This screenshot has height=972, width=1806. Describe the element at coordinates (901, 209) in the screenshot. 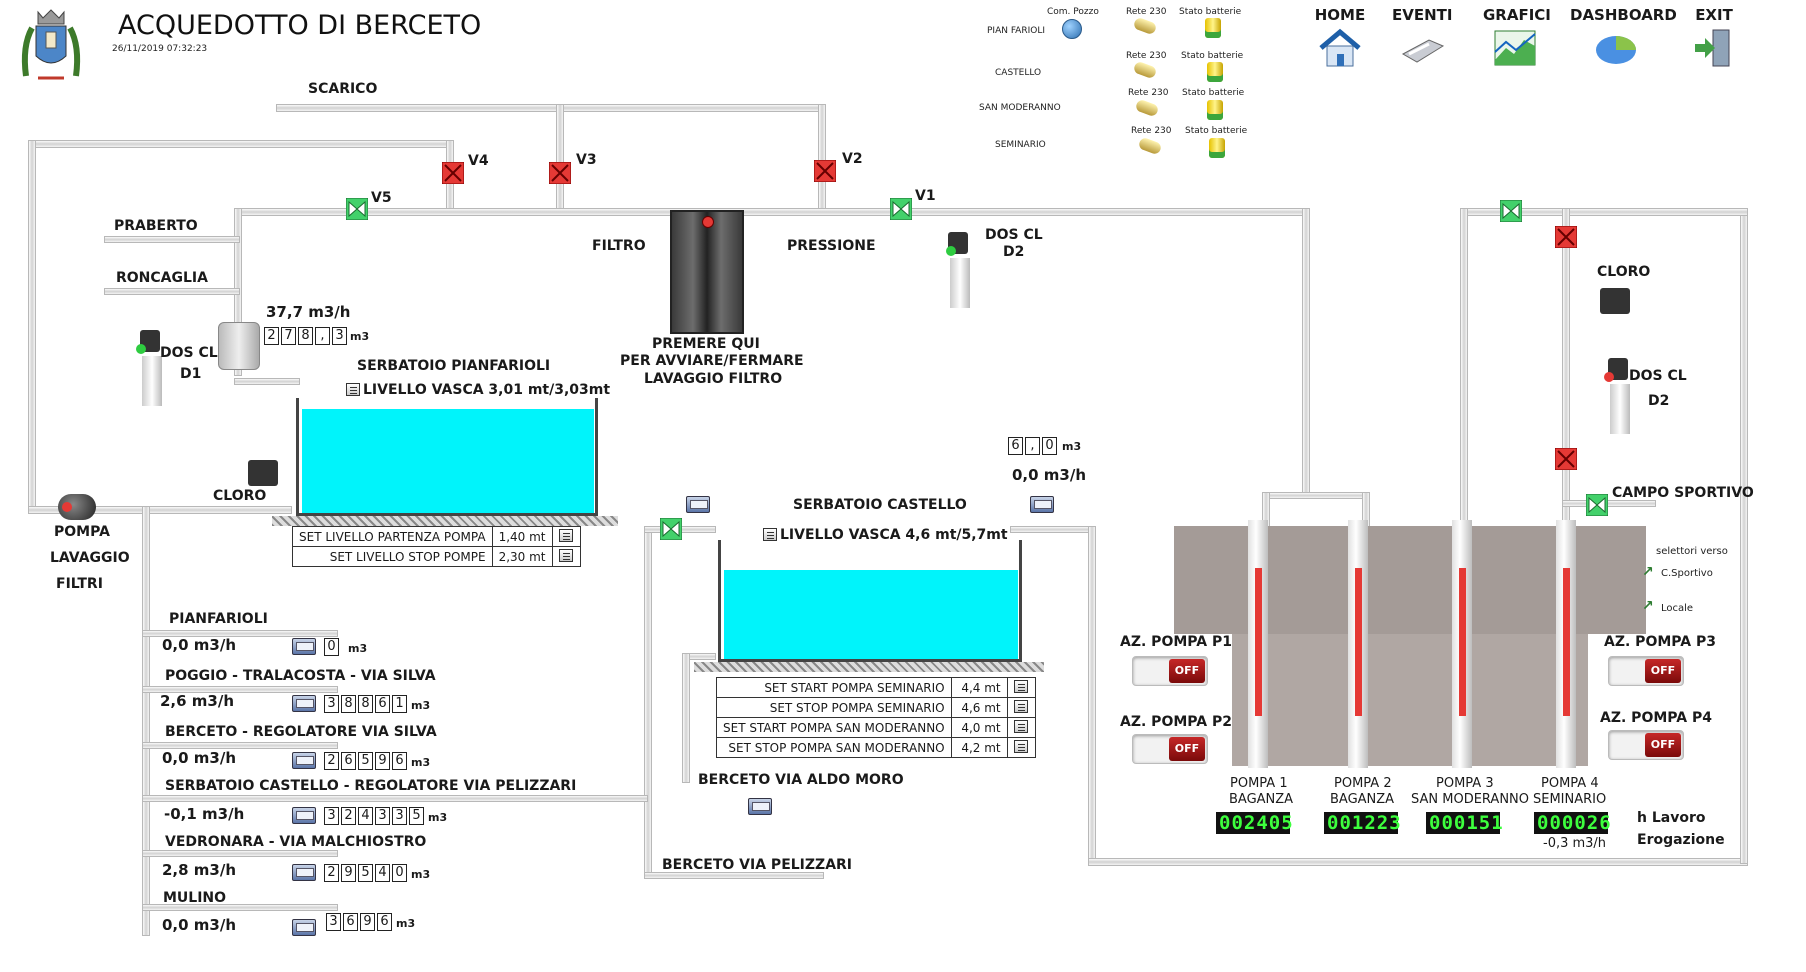

I see `valve-v1-open` at that location.